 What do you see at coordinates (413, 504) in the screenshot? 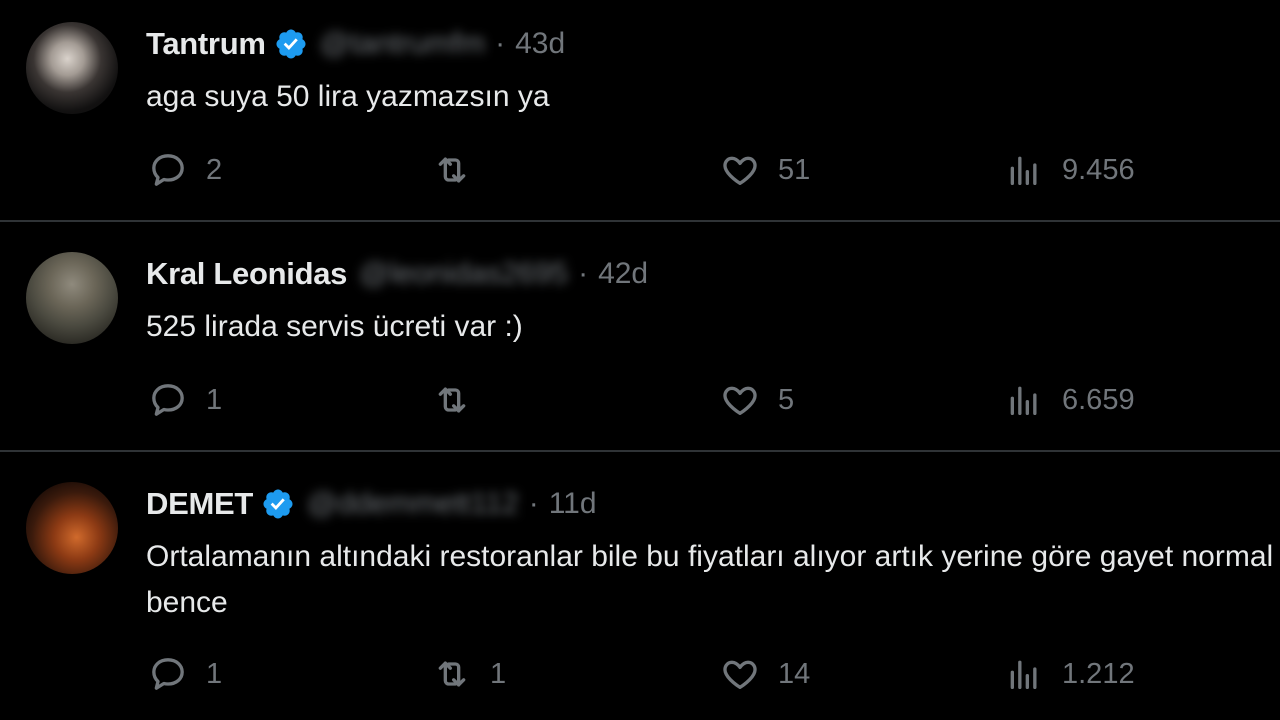
I see `user-handle: @ddemmett112` at bounding box center [413, 504].